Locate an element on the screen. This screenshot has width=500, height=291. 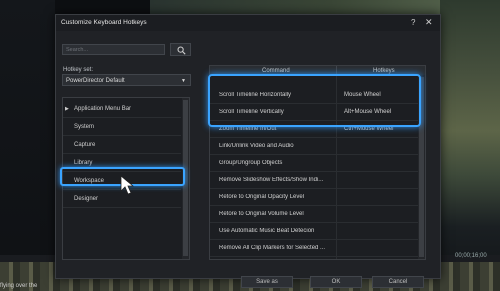
ok-button: OK is located at coordinates (336, 282).